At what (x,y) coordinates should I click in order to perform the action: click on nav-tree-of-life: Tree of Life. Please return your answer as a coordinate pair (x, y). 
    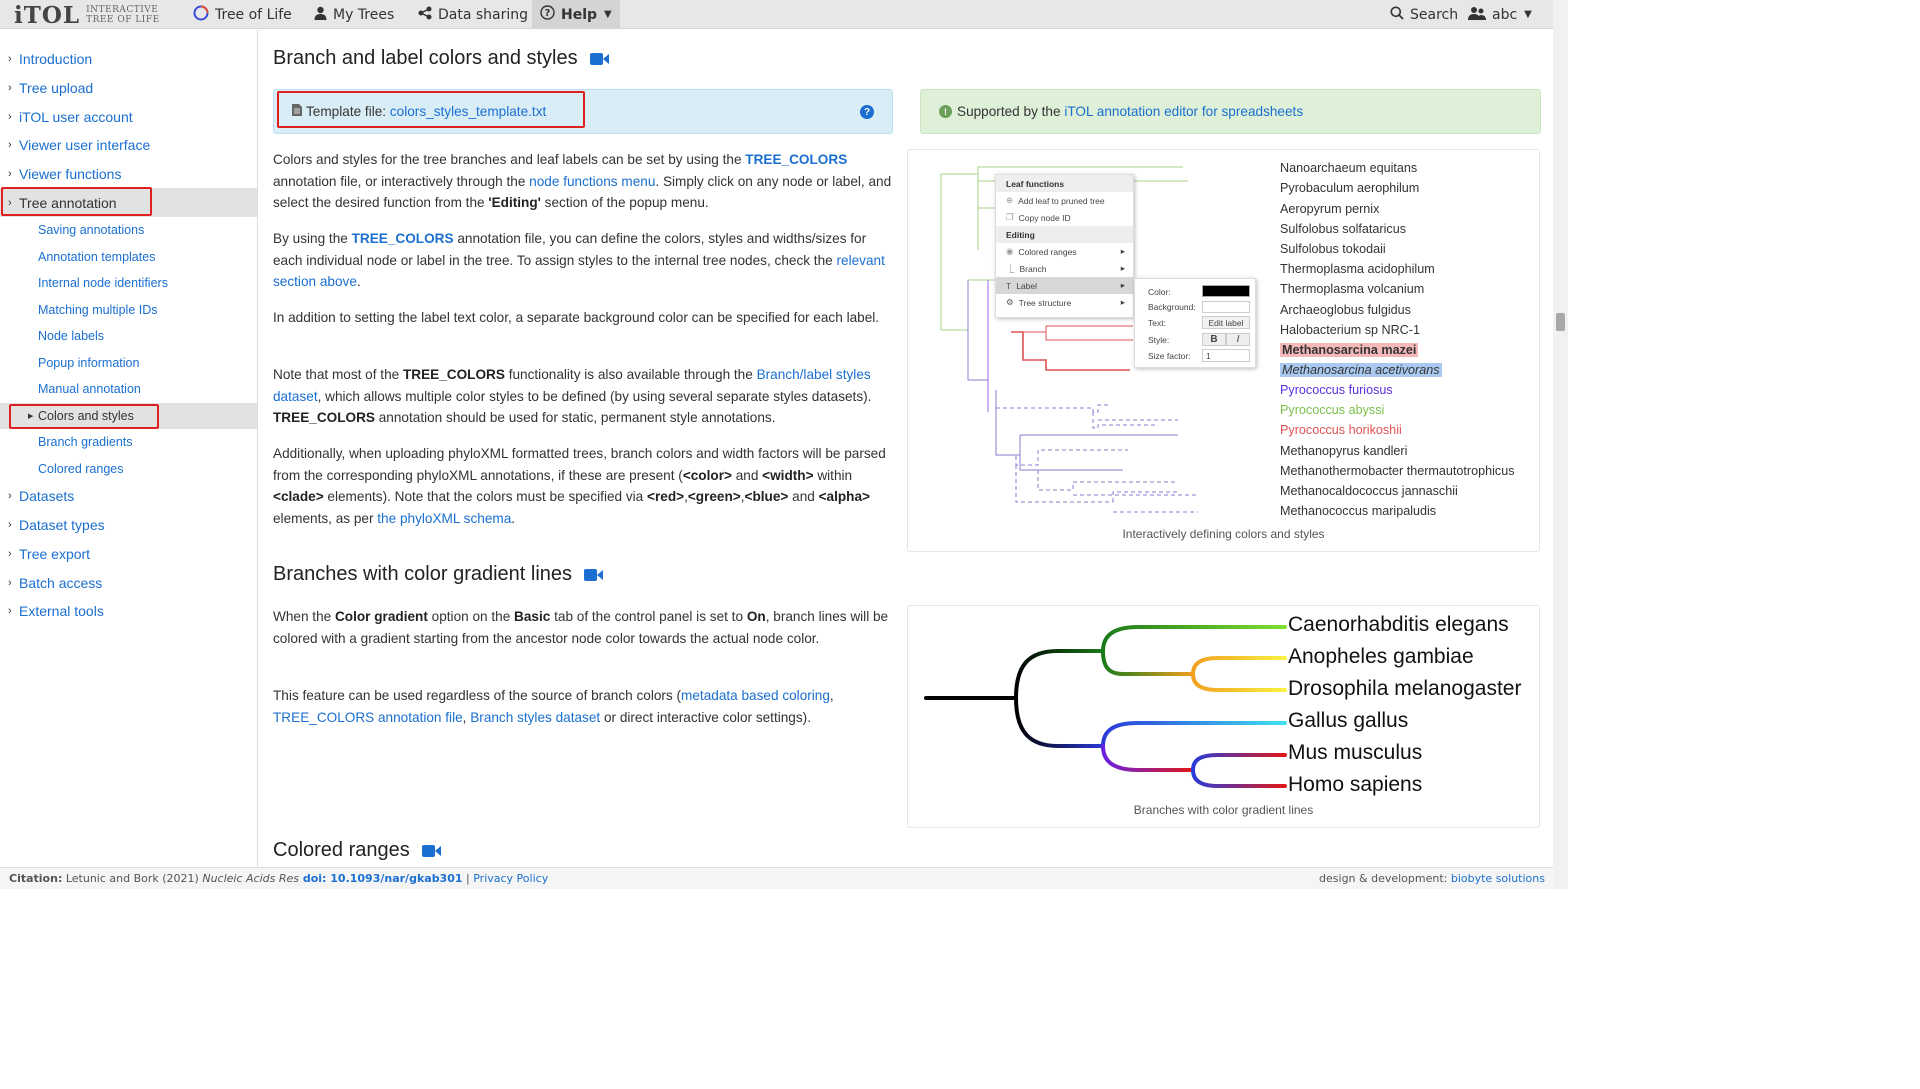
    Looking at the image, I should click on (242, 14).